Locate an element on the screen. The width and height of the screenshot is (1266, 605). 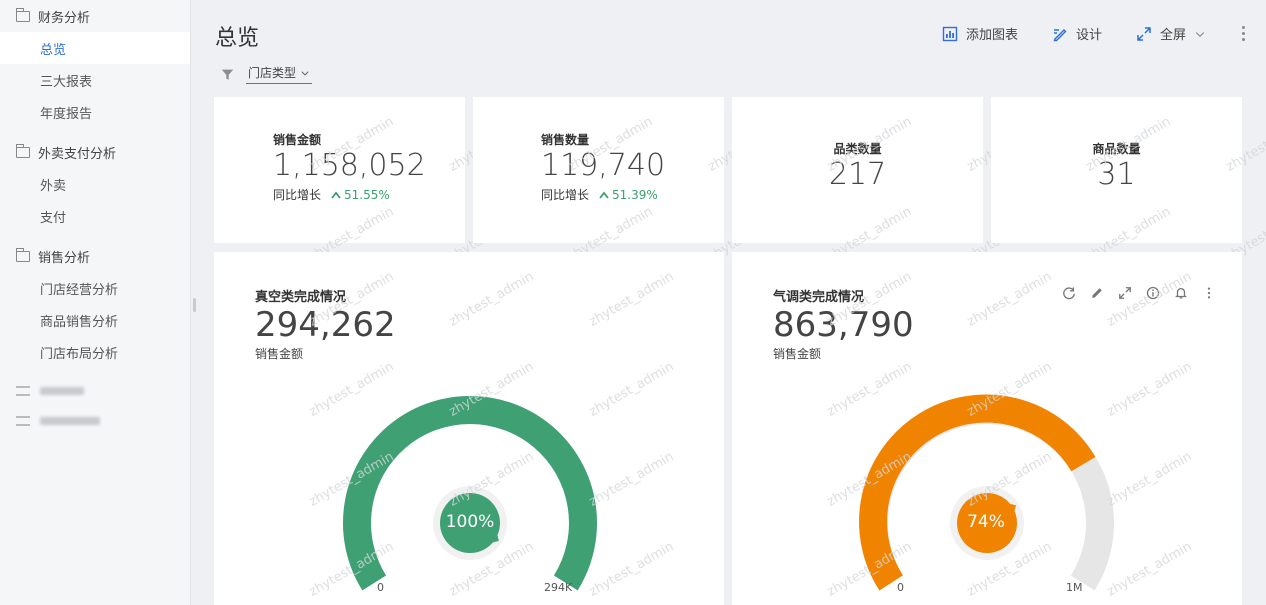
sidebar-group-delivery-payment: 外卖支付分析 is located at coordinates (95, 152).